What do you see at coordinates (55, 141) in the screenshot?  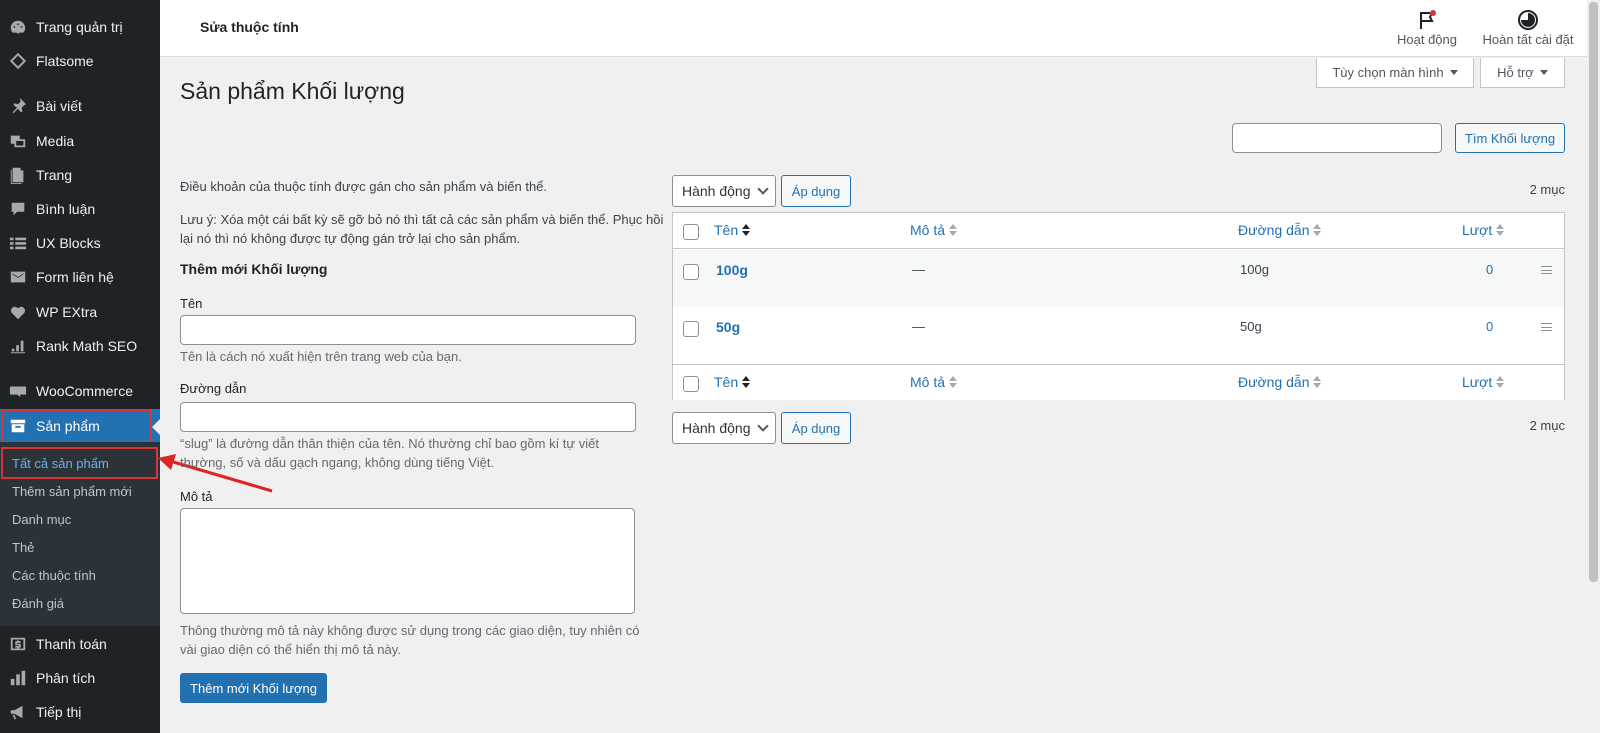 I see `sidebar-item-label: Media` at bounding box center [55, 141].